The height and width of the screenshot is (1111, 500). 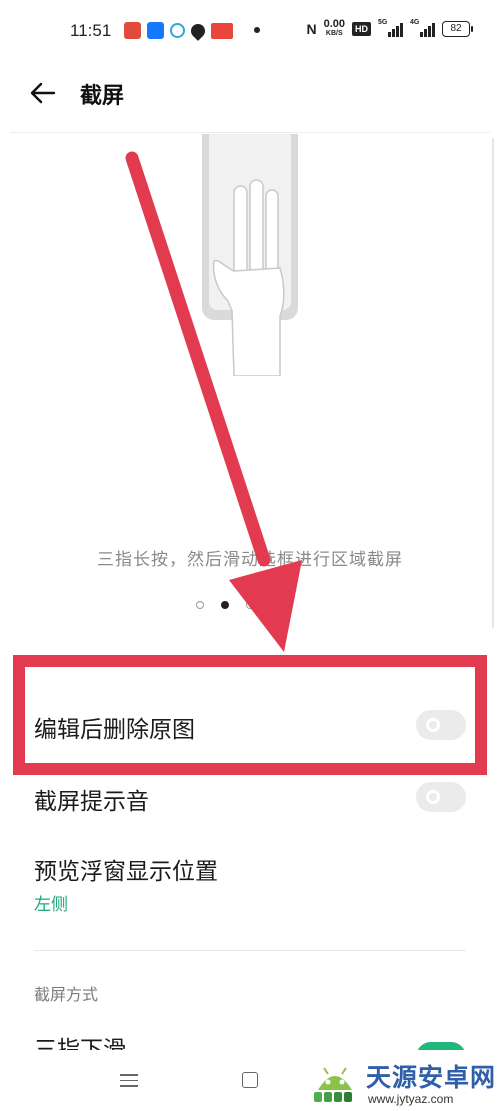 I want to click on map-pin-icon, so click(x=198, y=30).